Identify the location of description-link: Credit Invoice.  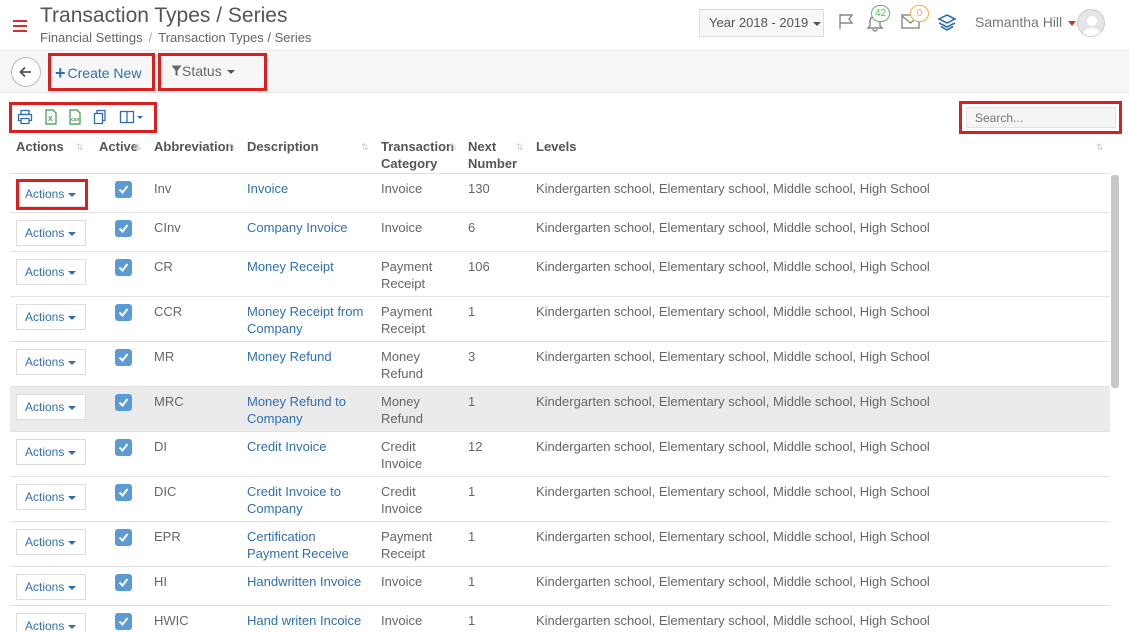
(286, 446).